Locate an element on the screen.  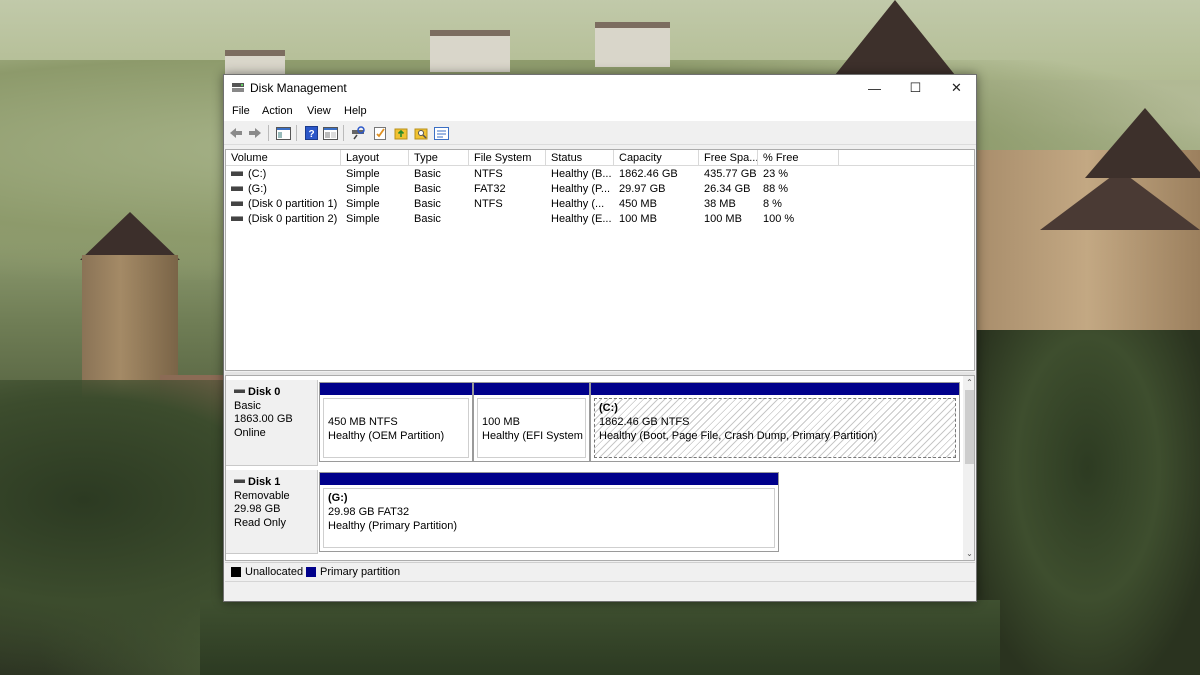
column-header-volume: Volume is located at coordinates (283, 158).